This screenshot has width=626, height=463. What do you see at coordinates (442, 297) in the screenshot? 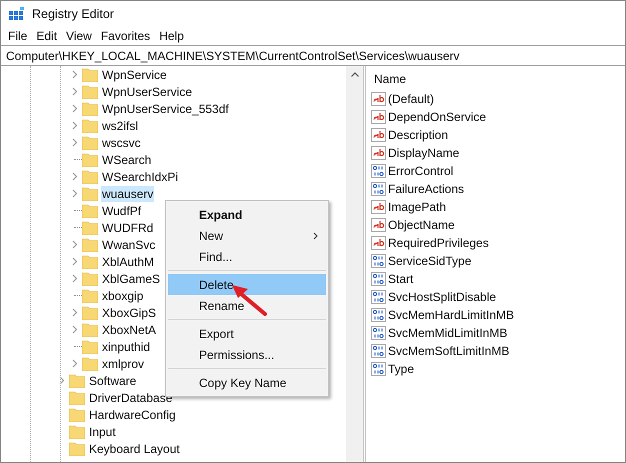
I see `value-name: SvcHostSplitDisable` at bounding box center [442, 297].